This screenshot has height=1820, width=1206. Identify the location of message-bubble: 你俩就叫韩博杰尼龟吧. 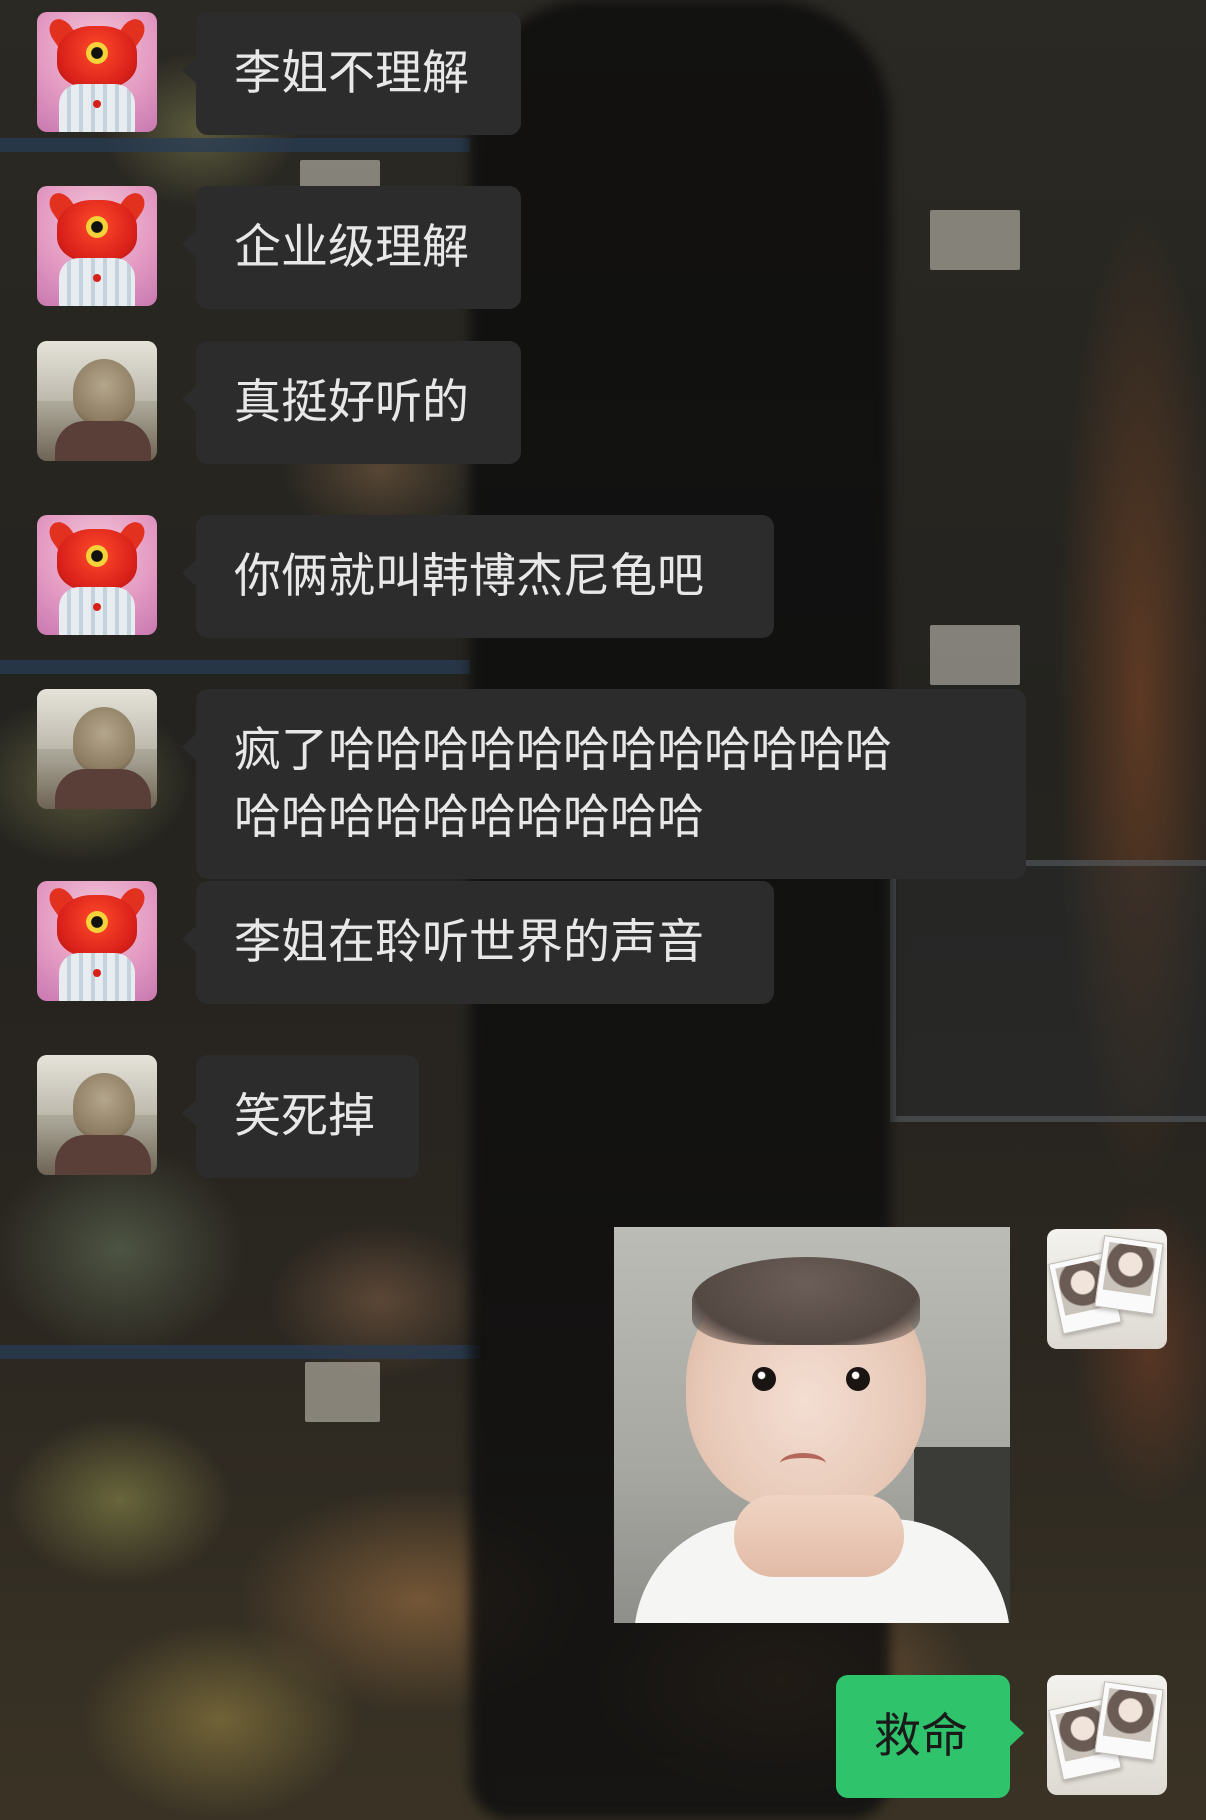
(478, 576).